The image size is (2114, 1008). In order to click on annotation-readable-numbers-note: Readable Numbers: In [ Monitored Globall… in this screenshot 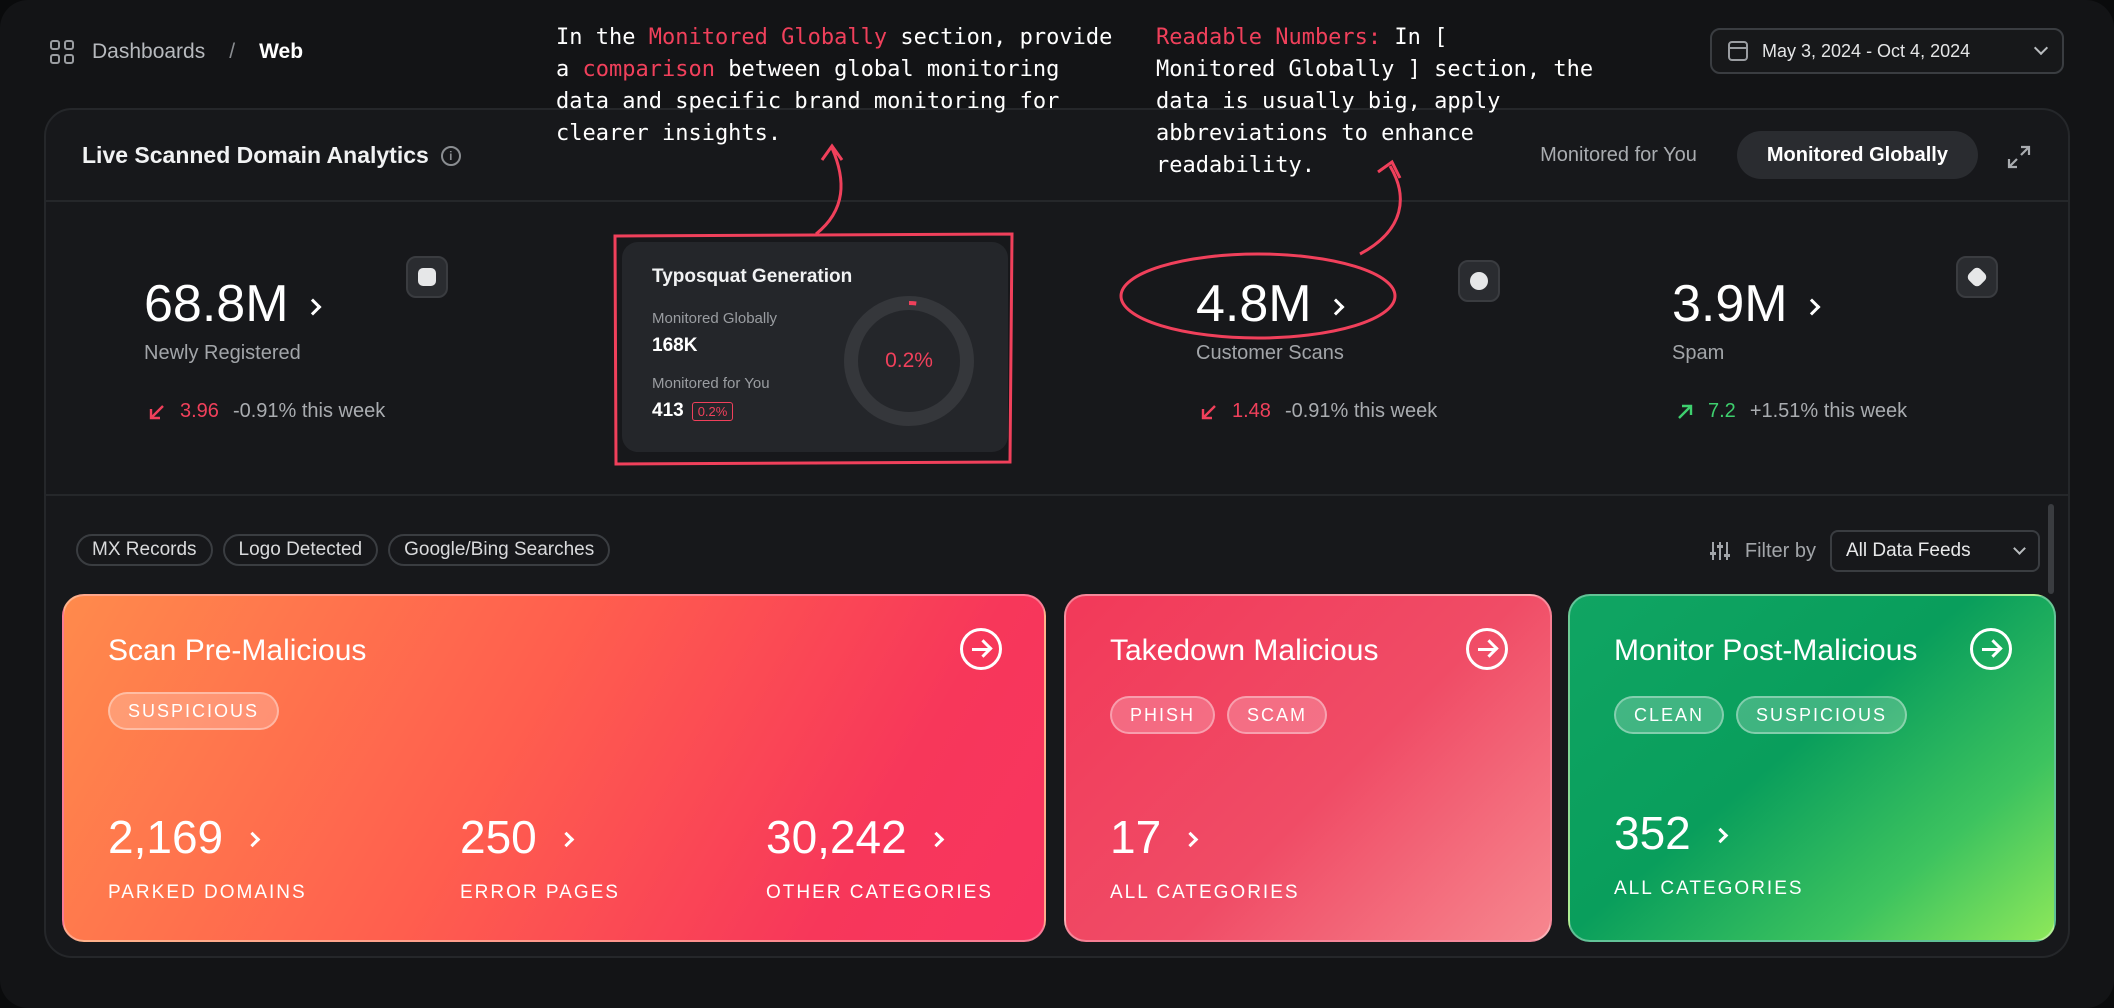, I will do `click(1375, 101)`.